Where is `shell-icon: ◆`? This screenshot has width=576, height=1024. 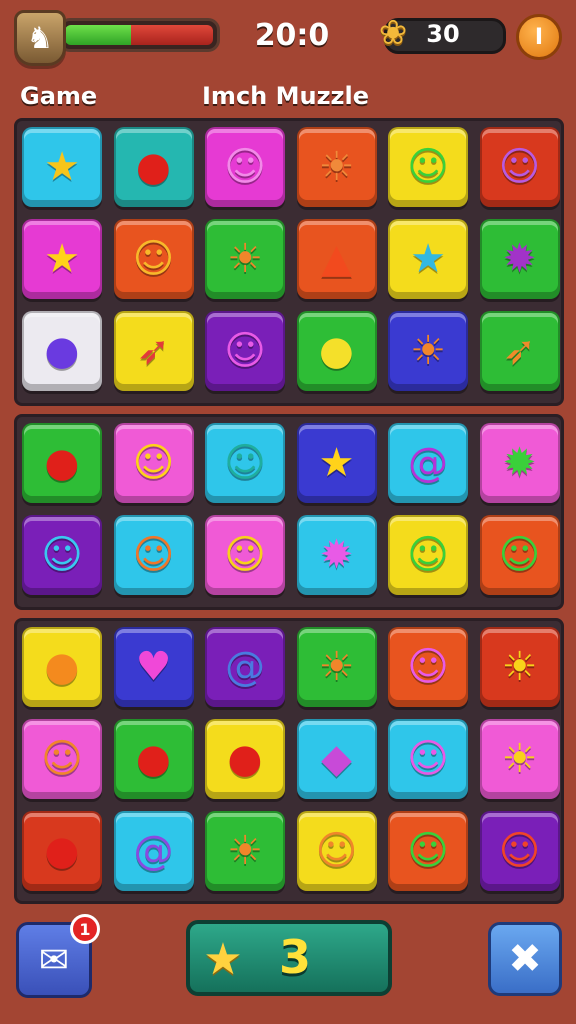 shell-icon: ◆ is located at coordinates (336, 759).